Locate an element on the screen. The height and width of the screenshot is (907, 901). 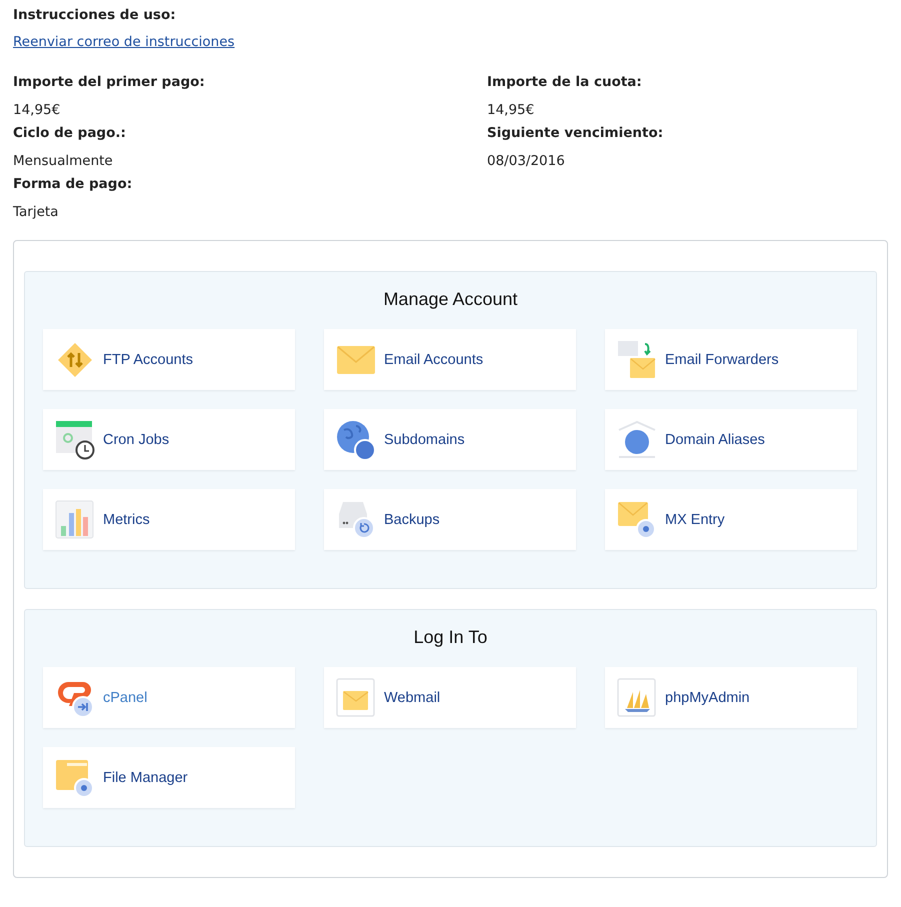
field-label: Forma de pago: is located at coordinates (73, 184).